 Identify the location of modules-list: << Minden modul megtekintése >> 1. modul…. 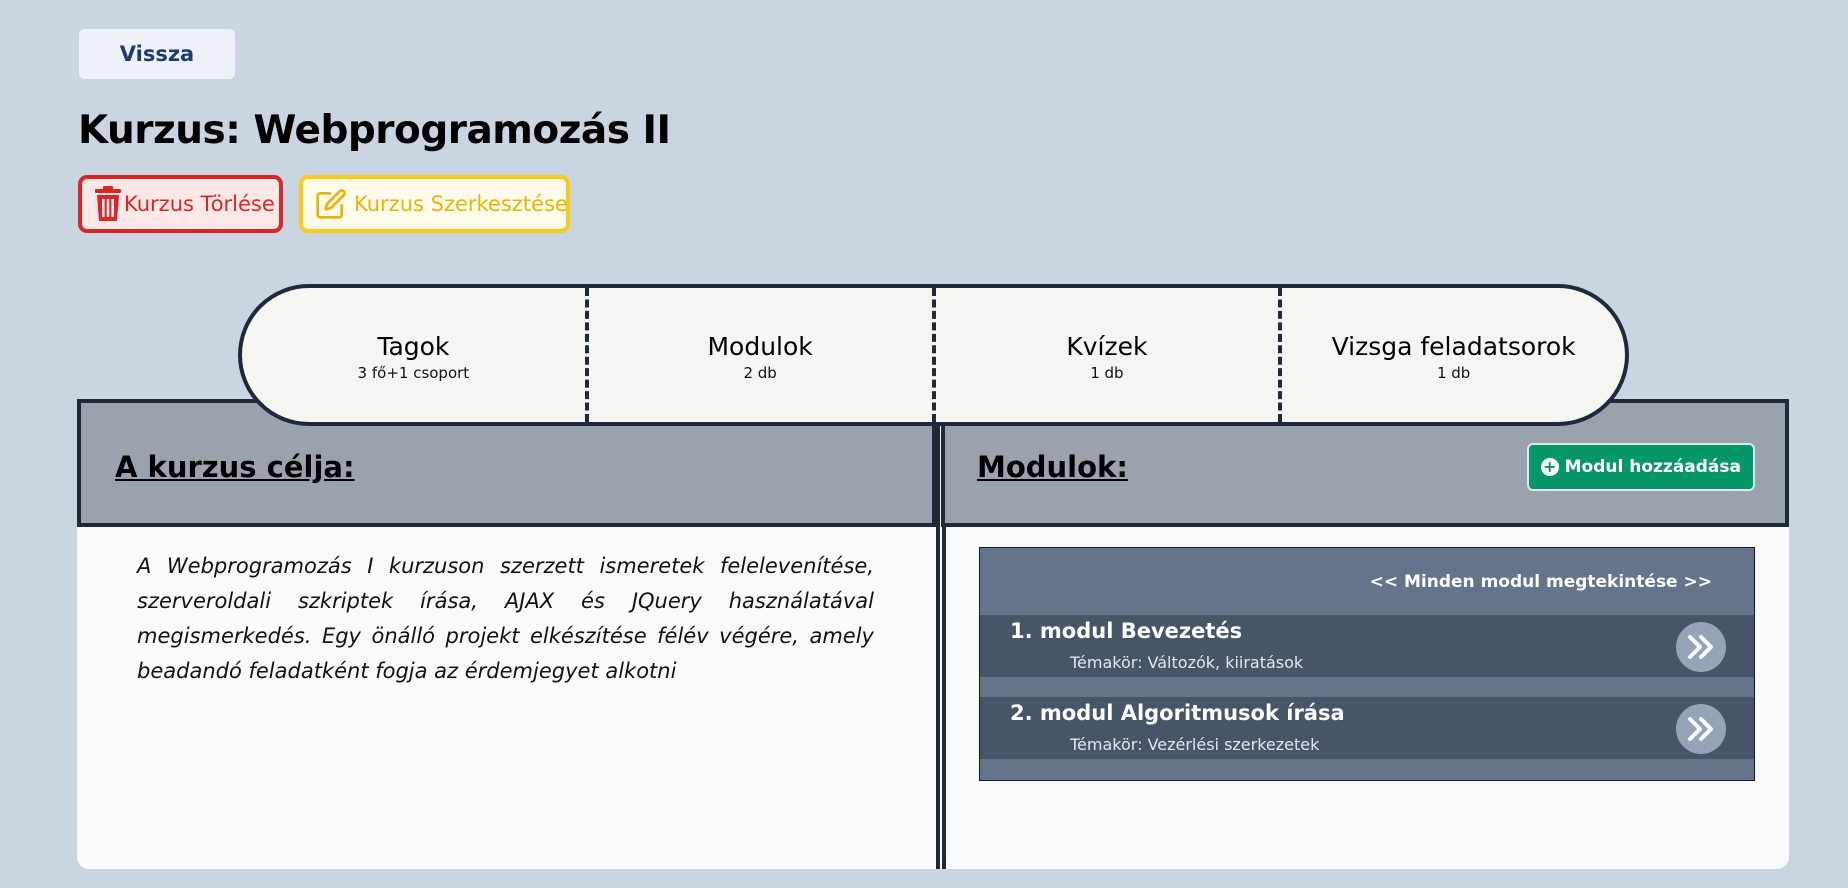
(1367, 664).